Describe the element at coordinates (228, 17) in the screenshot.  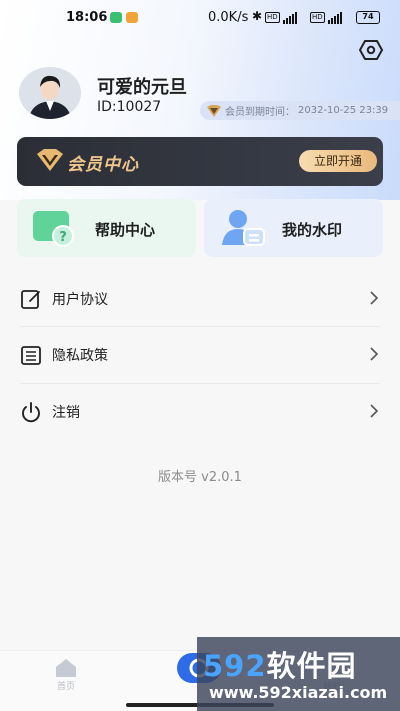
I see `network-speed: 0.0K/s` at that location.